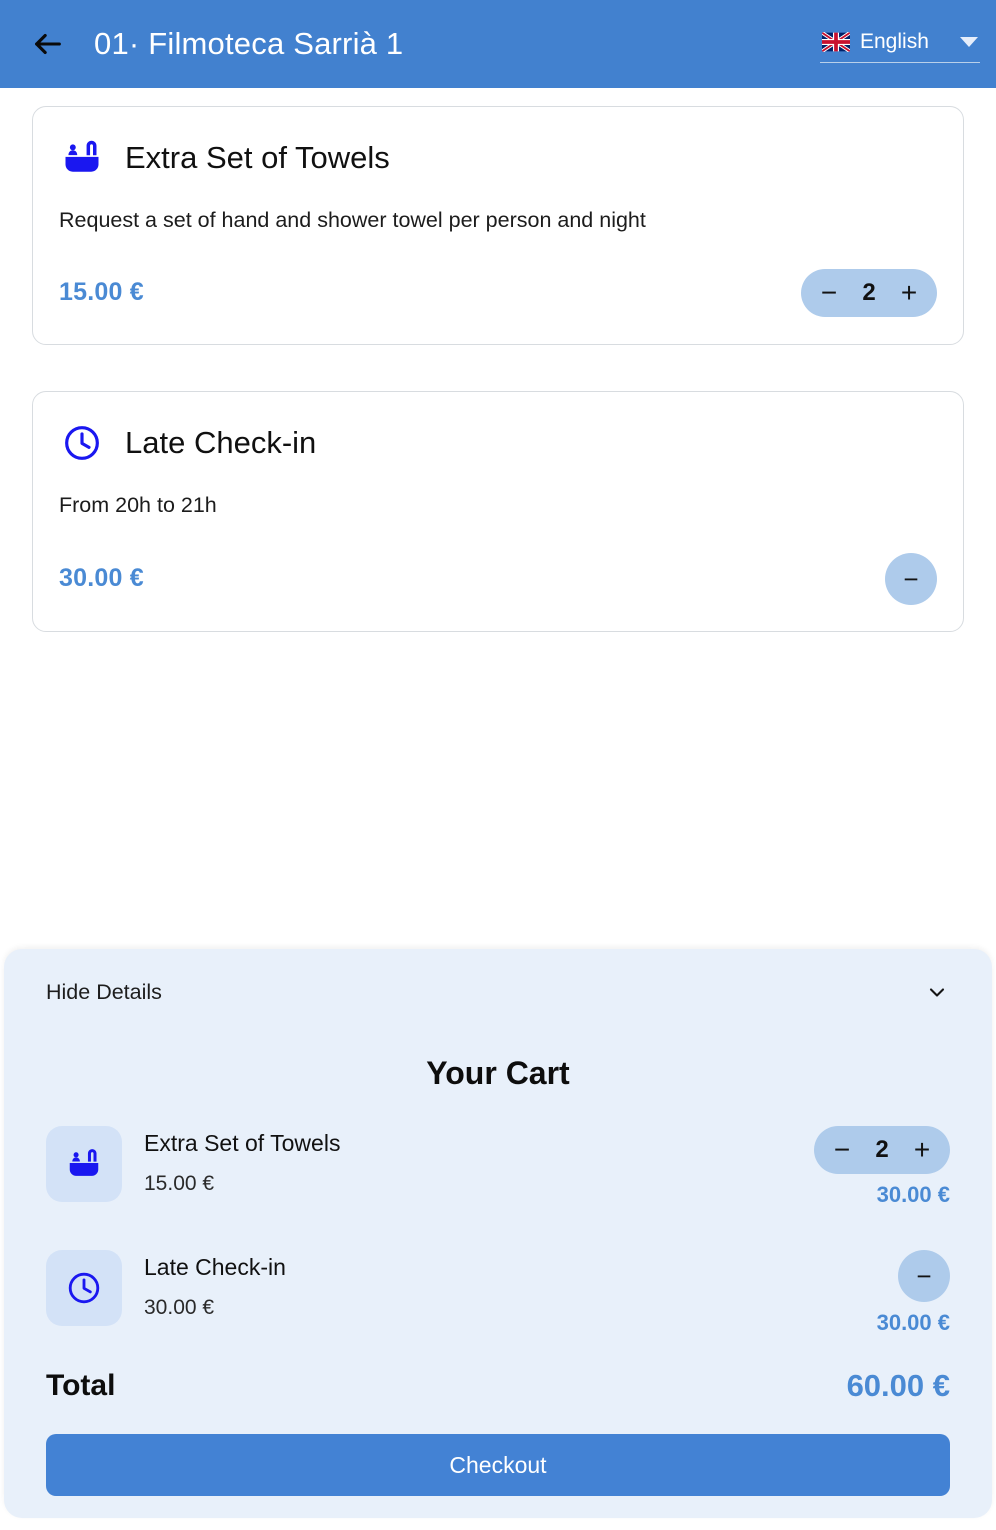  What do you see at coordinates (498, 443) in the screenshot?
I see `service-card-header: Late Check-in` at bounding box center [498, 443].